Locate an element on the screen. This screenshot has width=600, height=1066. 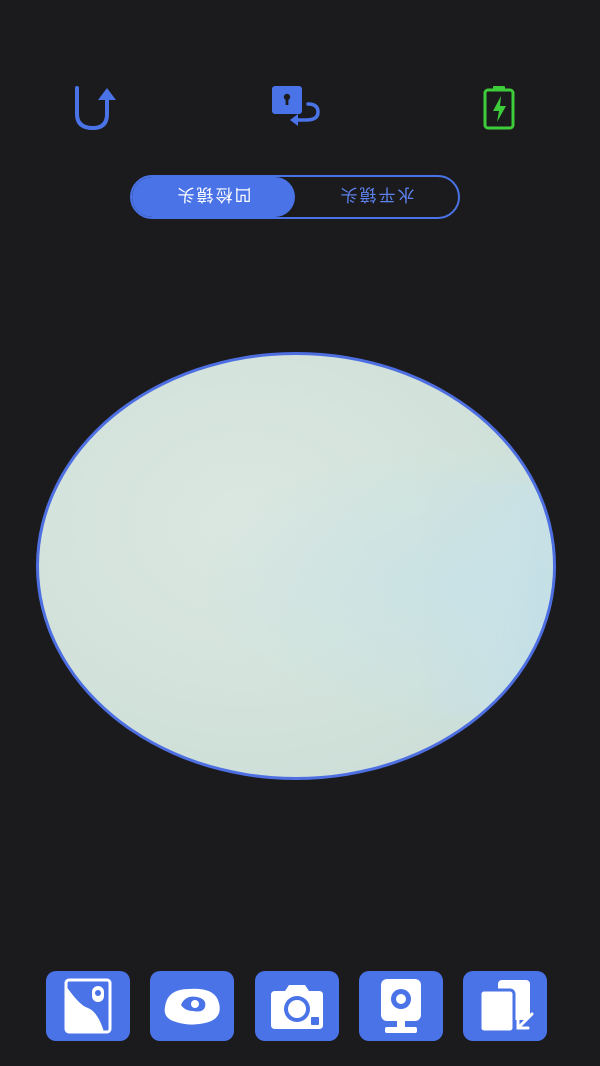
unlock-rotate-icon is located at coordinates (296, 106).